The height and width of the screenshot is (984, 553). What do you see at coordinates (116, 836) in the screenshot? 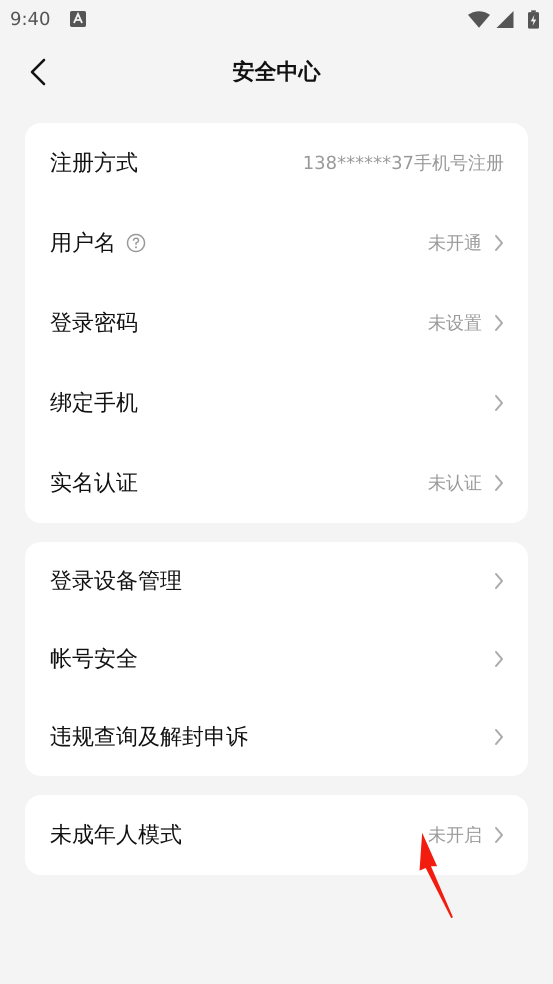
I see `row-label: 未成年人模式` at bounding box center [116, 836].